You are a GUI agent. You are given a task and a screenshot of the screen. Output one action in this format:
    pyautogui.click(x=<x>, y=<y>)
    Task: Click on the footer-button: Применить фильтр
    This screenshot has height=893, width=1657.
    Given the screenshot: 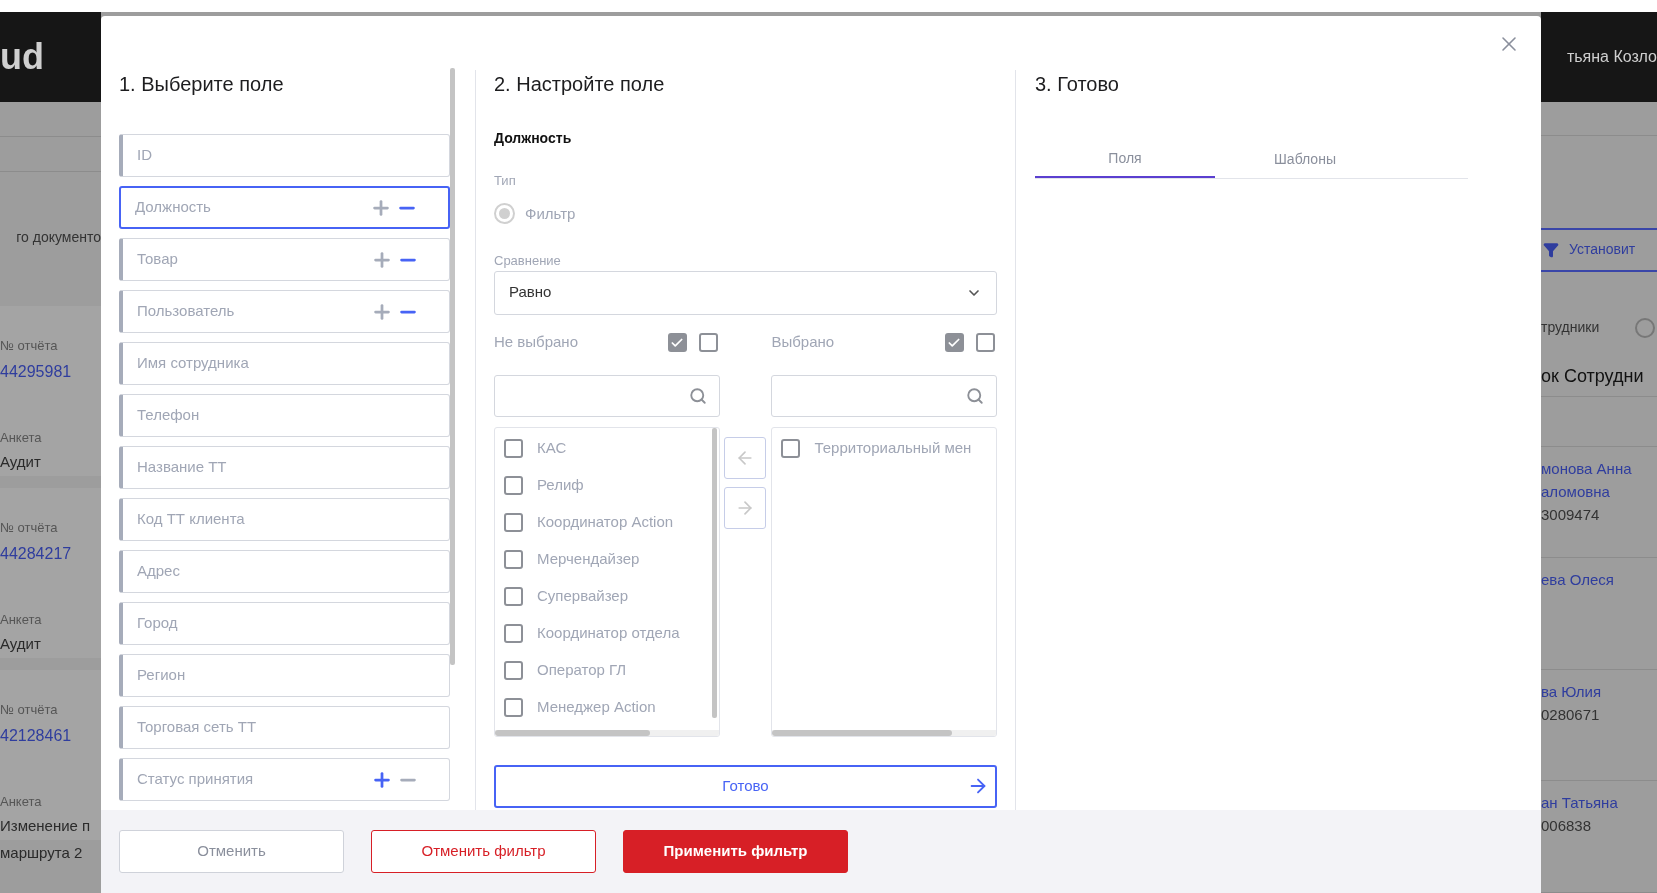 What is the action you would take?
    pyautogui.click(x=735, y=851)
    